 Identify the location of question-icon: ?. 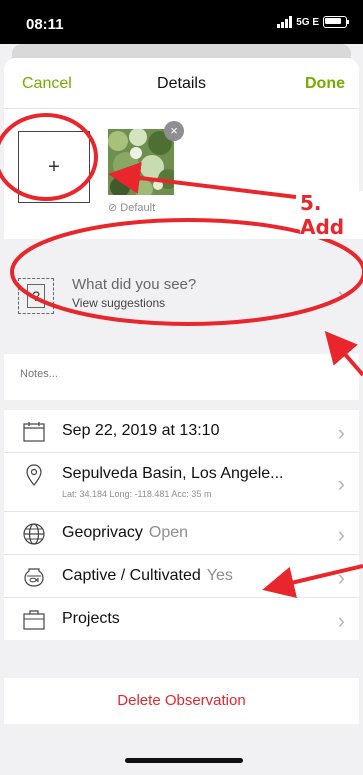
(36, 296).